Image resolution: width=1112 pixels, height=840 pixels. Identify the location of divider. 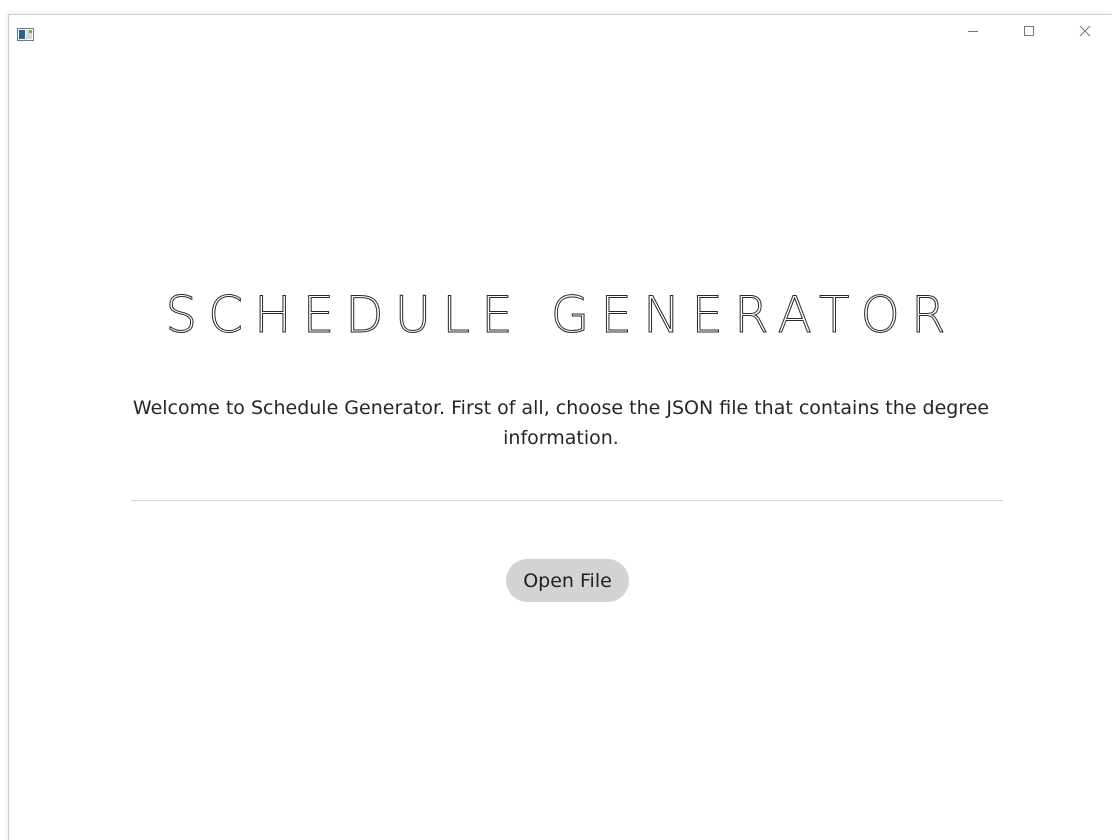
(567, 500).